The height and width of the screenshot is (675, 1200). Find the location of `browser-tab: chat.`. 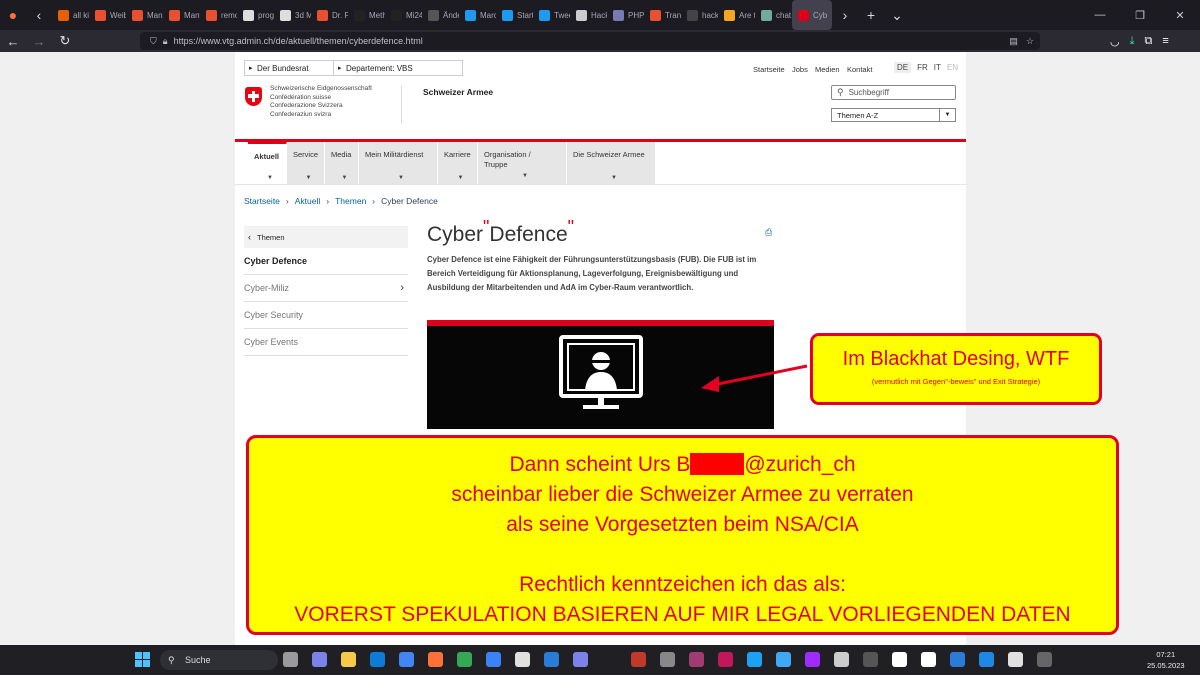

browser-tab: chat. is located at coordinates (773, 15).